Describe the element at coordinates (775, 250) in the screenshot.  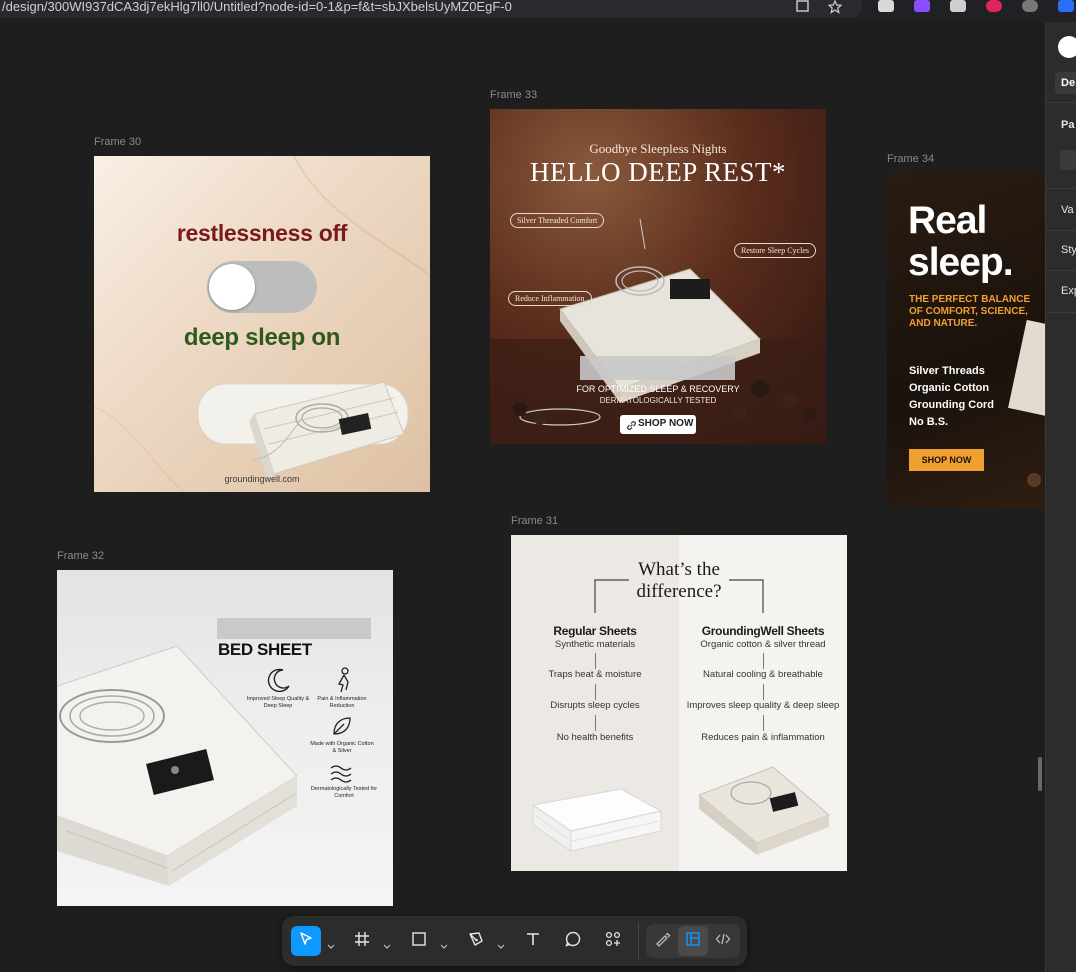
I see `callout-badge: Restore Sleep Cycles` at that location.